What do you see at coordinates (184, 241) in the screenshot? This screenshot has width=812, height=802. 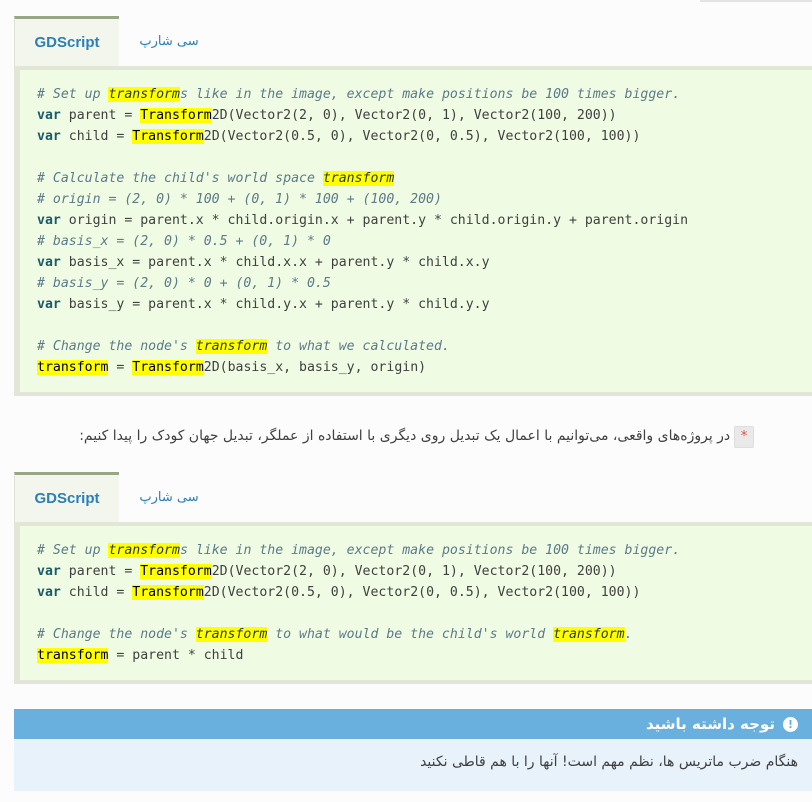 I see `code-line: # basis_x = (2, 0) * 0.5 + (0, 1) * 0` at bounding box center [184, 241].